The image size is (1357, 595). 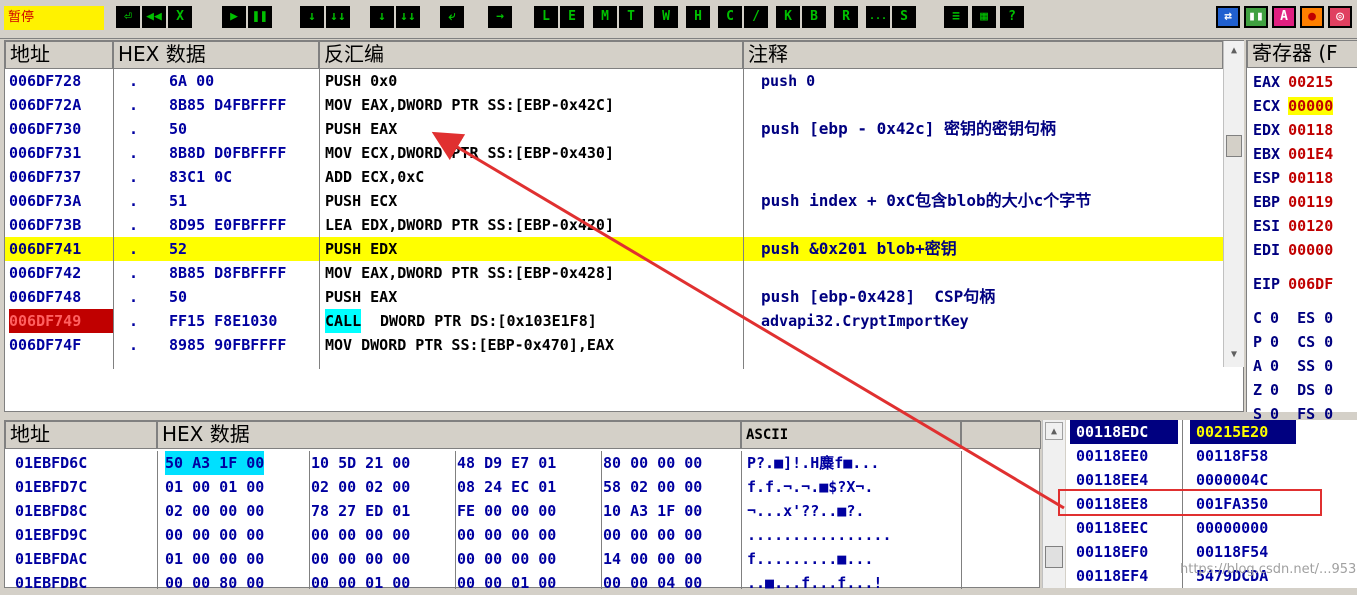 I want to click on watermark: https://blog.csdn.net/...953050, so click(x=1268, y=569).